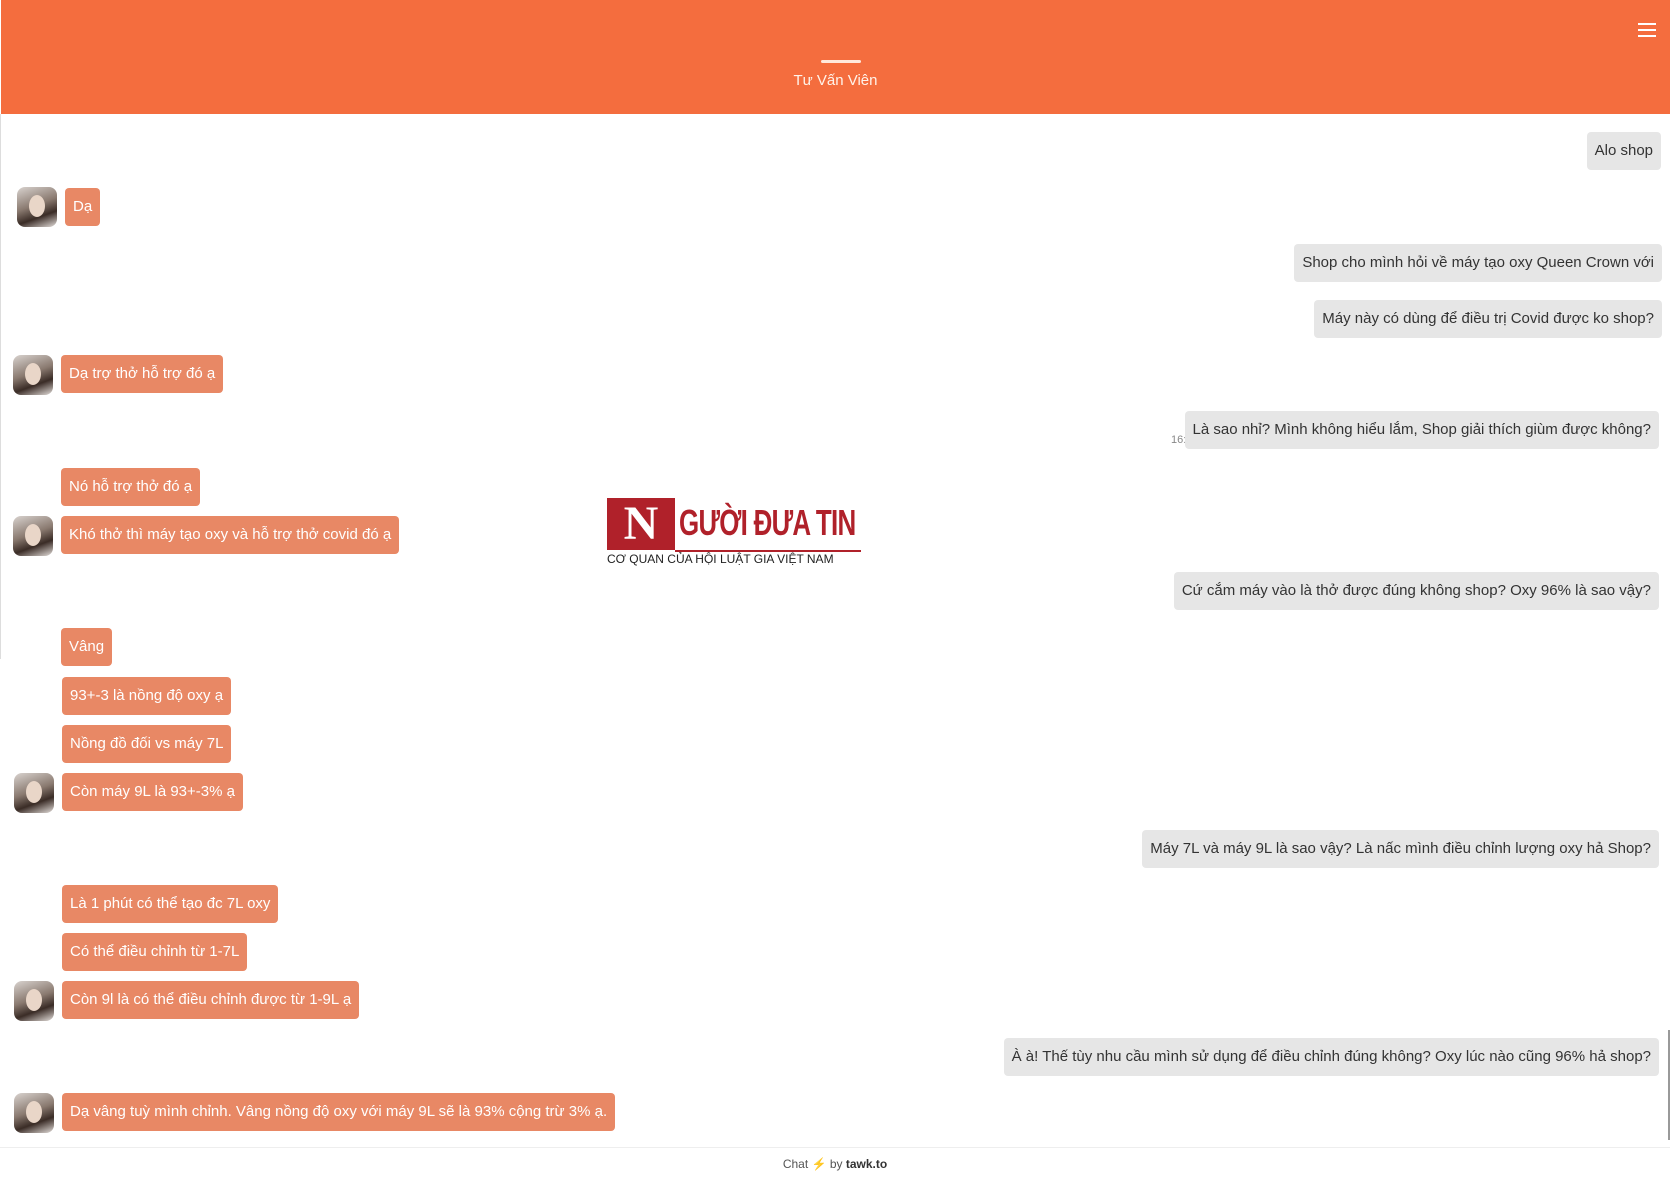  What do you see at coordinates (866, 1164) in the screenshot?
I see `footer-brand: tawk.to` at bounding box center [866, 1164].